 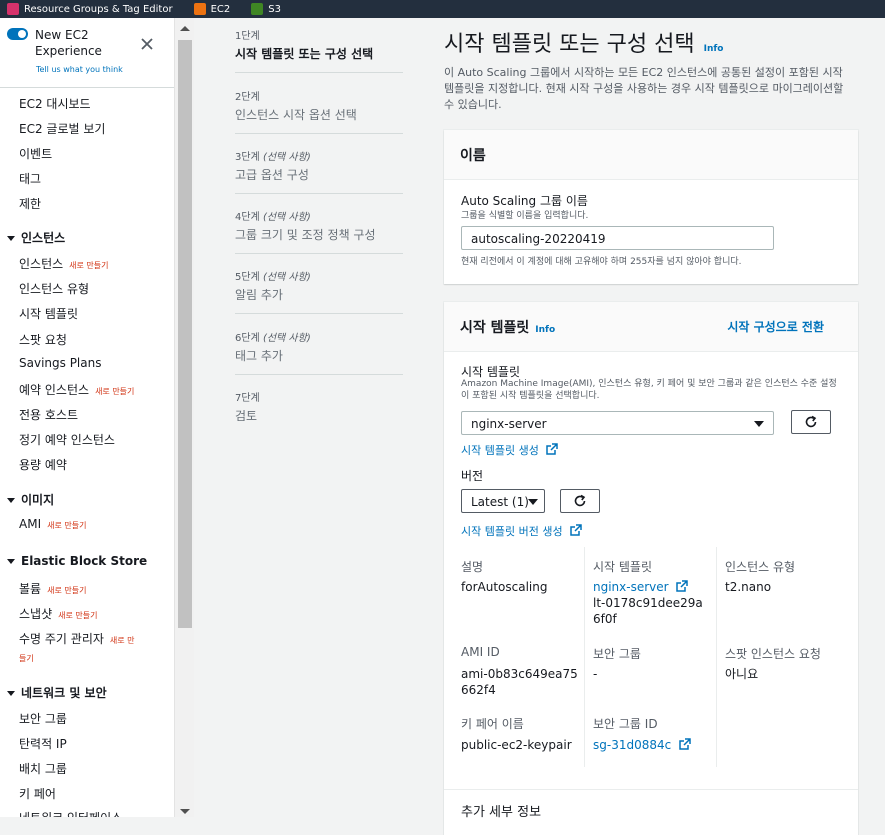 I want to click on detail-template-label: 시작 템플릿, so click(x=623, y=567).